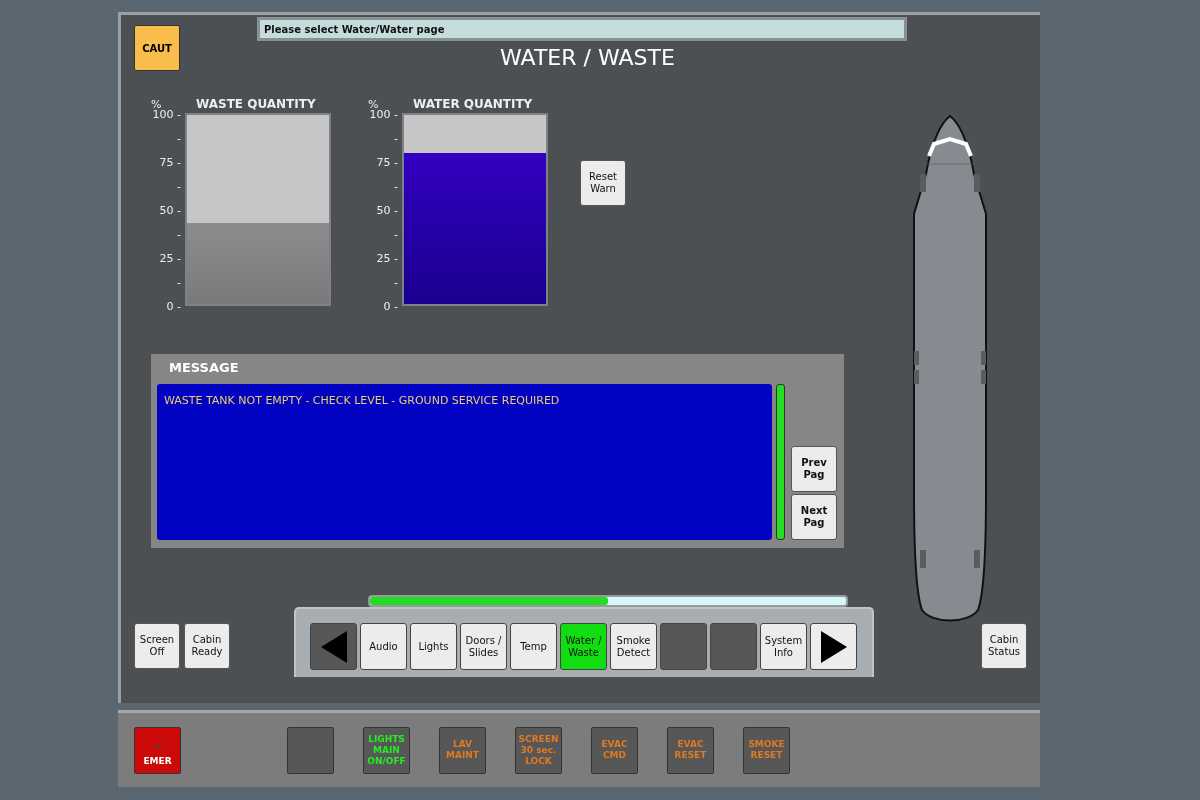  I want to click on nav-tab: Lights, so click(433, 646).